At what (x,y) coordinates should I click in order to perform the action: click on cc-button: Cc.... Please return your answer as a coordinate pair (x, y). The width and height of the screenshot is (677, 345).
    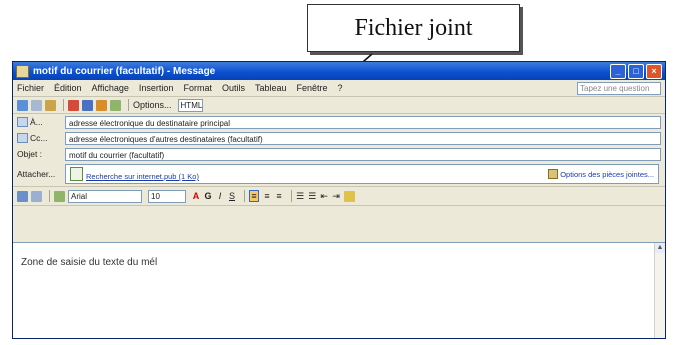
    Looking at the image, I should click on (41, 138).